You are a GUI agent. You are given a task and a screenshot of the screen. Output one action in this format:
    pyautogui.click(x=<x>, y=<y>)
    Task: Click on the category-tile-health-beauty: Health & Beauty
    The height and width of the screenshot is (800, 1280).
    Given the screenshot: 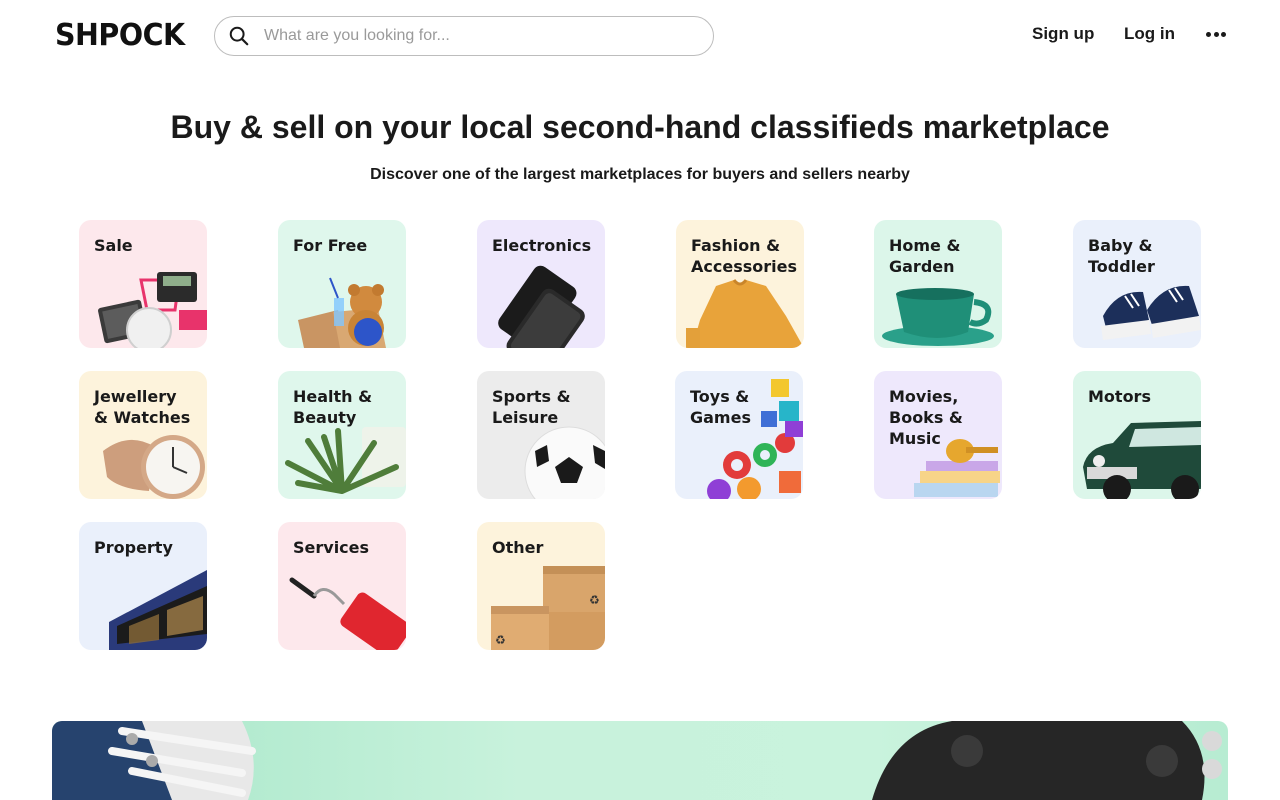 What is the action you would take?
    pyautogui.click(x=342, y=435)
    